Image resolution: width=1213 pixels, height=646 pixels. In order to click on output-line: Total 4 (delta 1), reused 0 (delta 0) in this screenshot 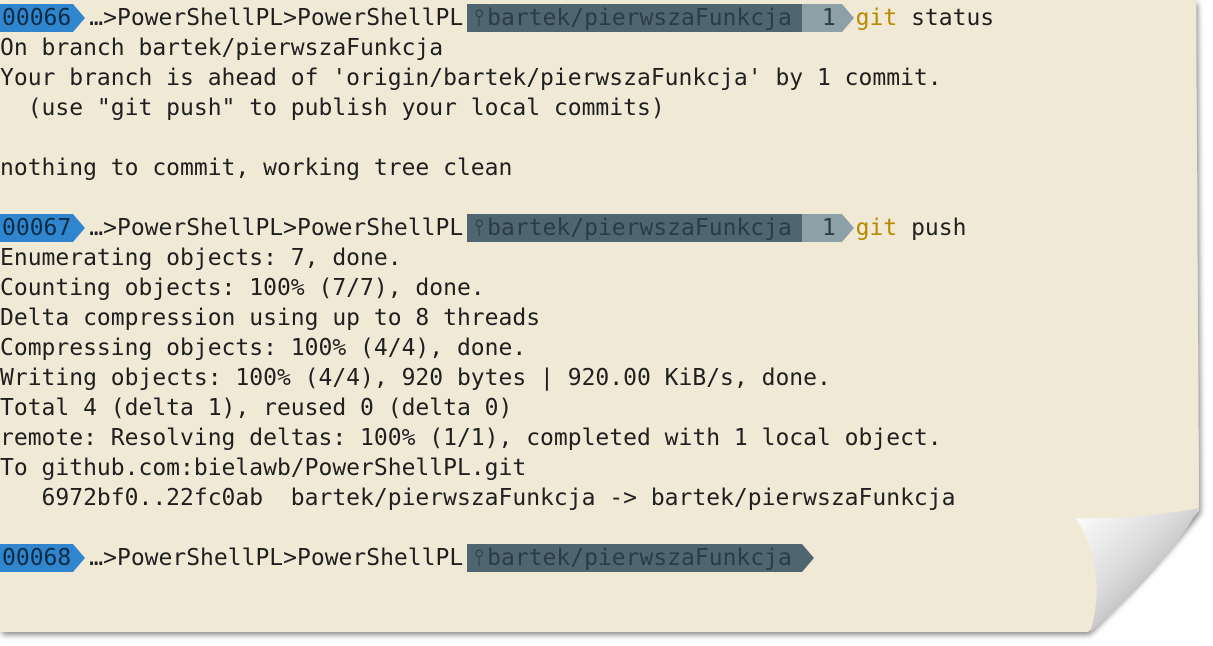, I will do `click(256, 408)`.